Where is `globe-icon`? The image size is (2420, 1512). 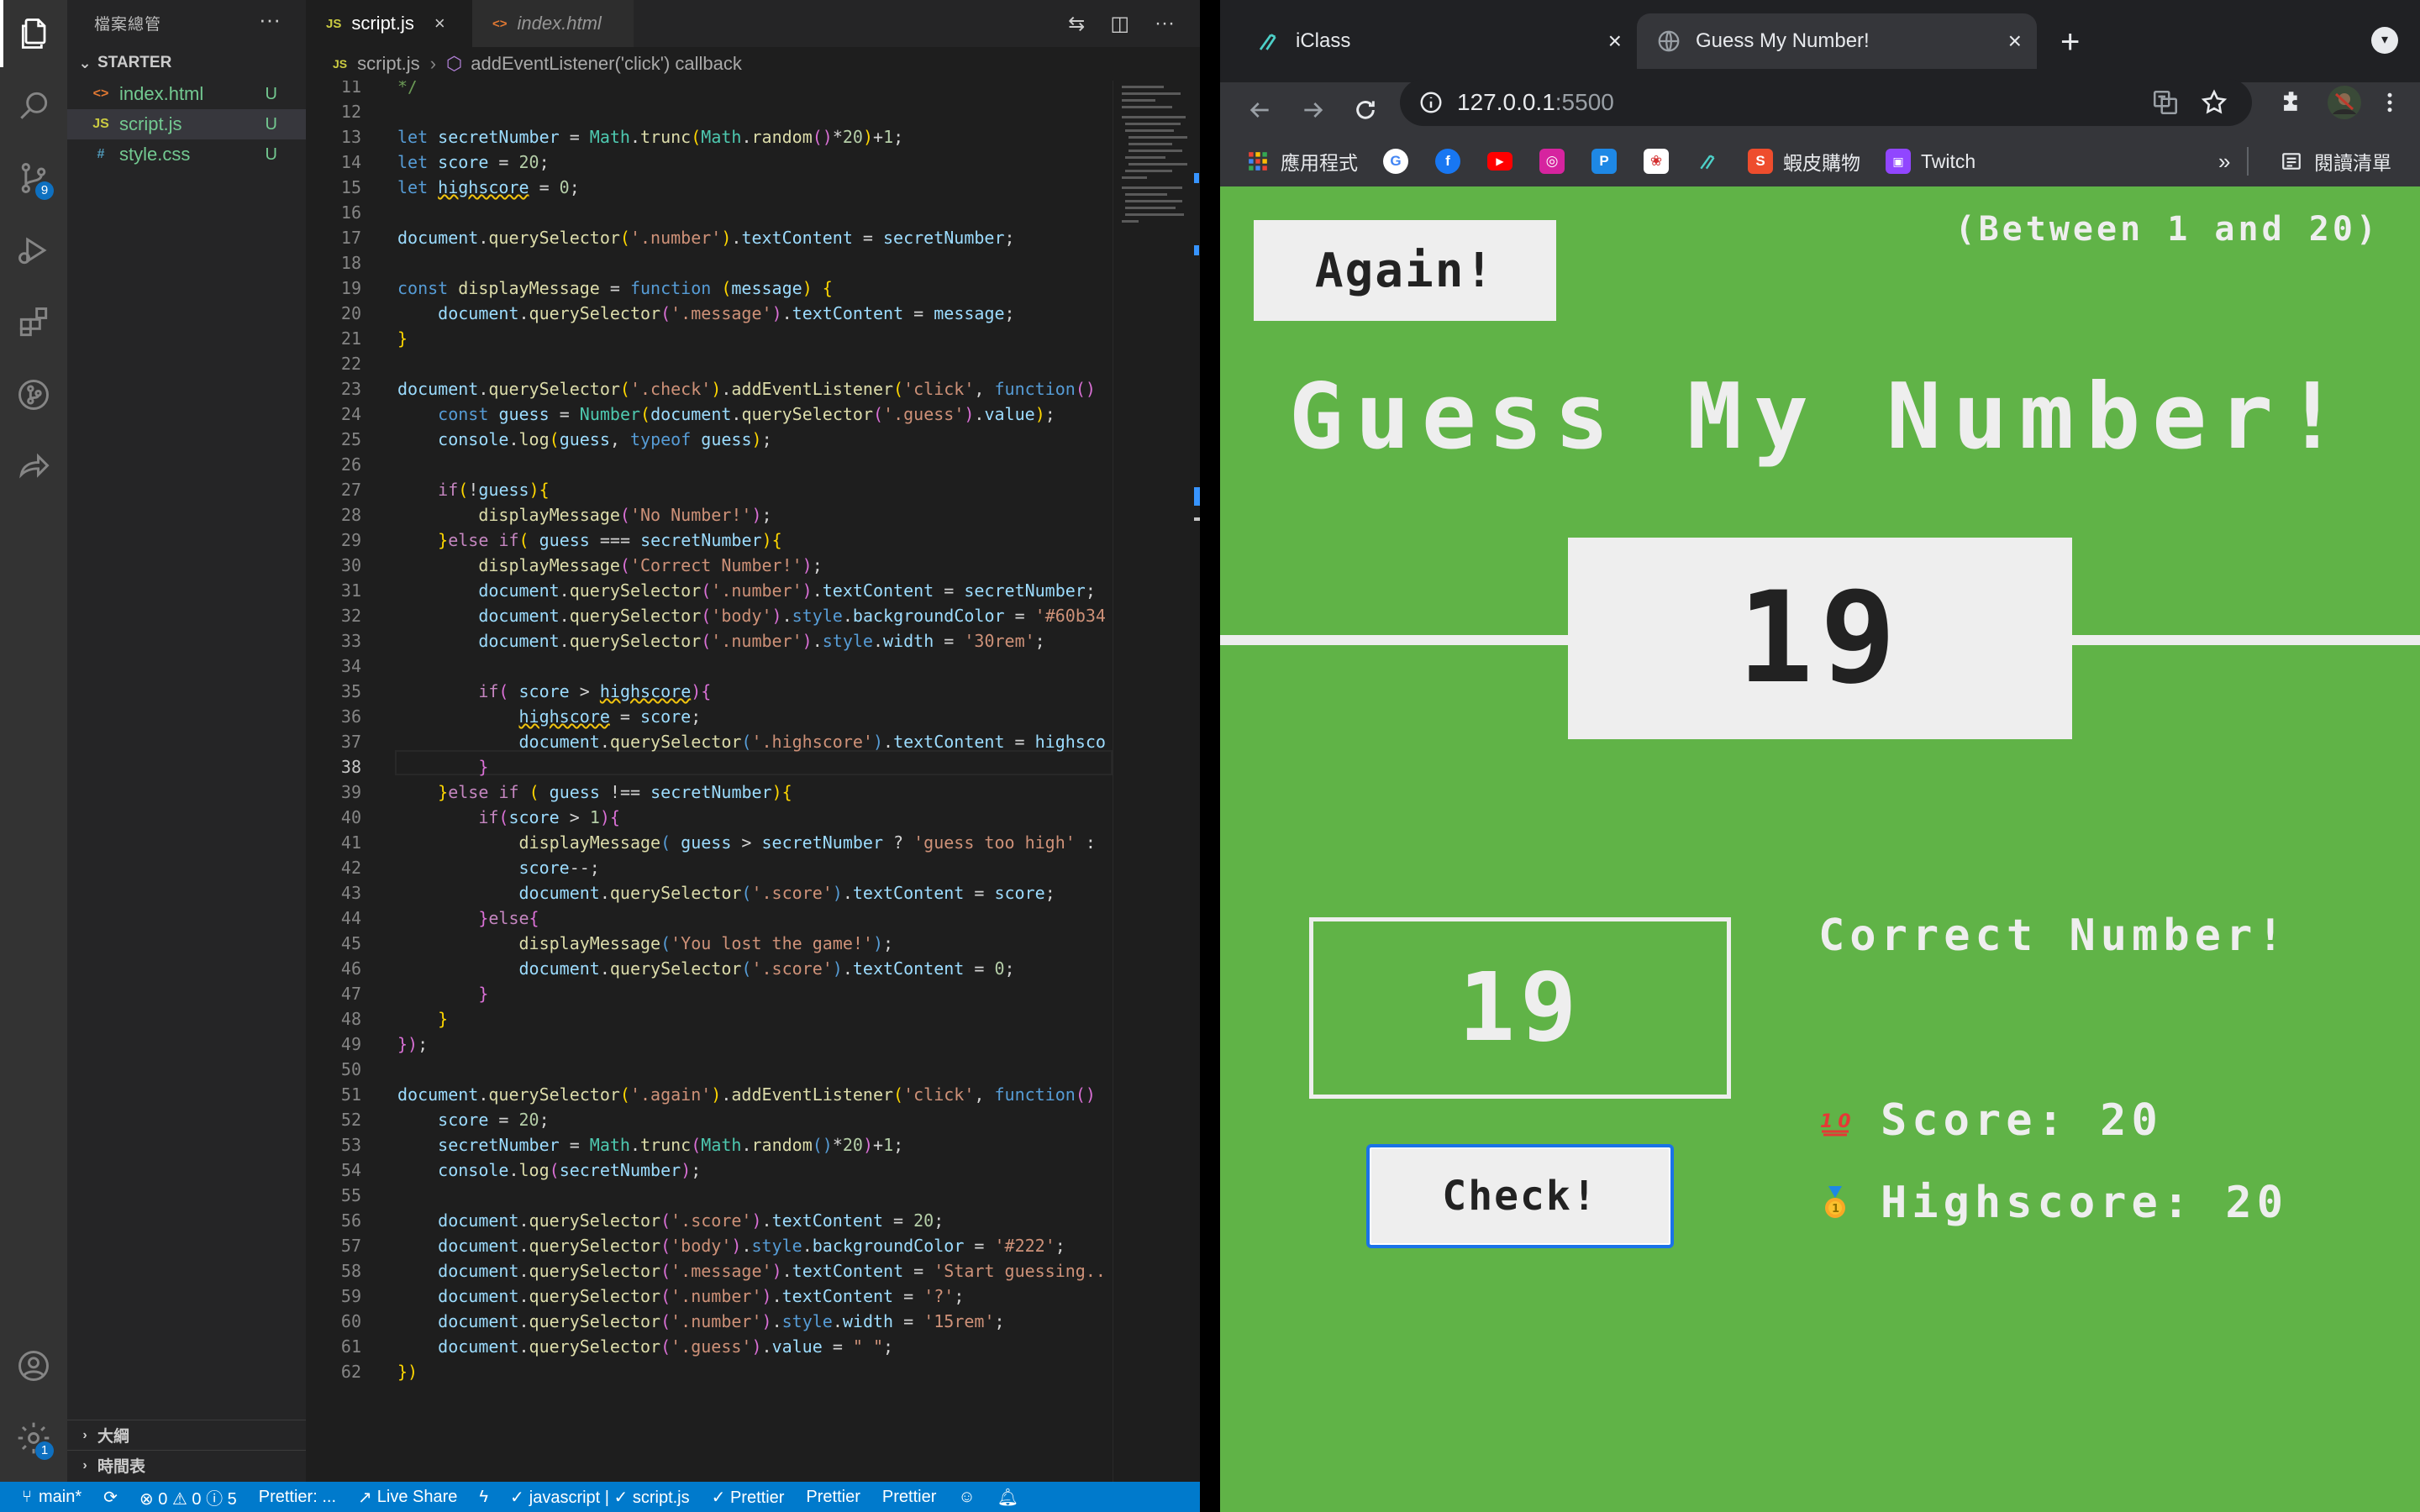 globe-icon is located at coordinates (1668, 41).